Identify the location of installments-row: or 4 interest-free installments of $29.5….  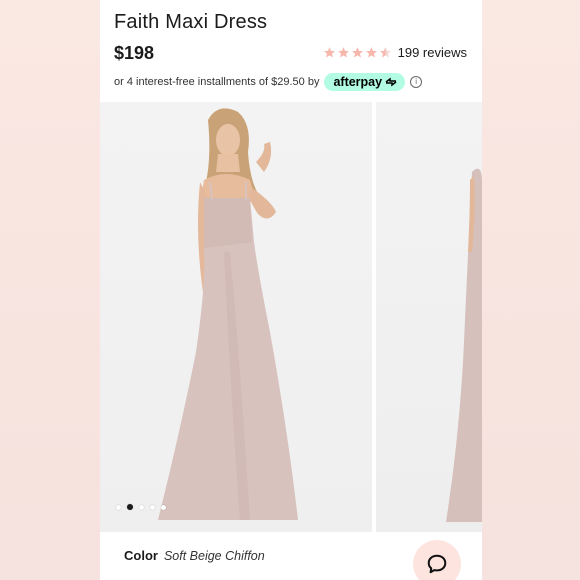
(268, 82).